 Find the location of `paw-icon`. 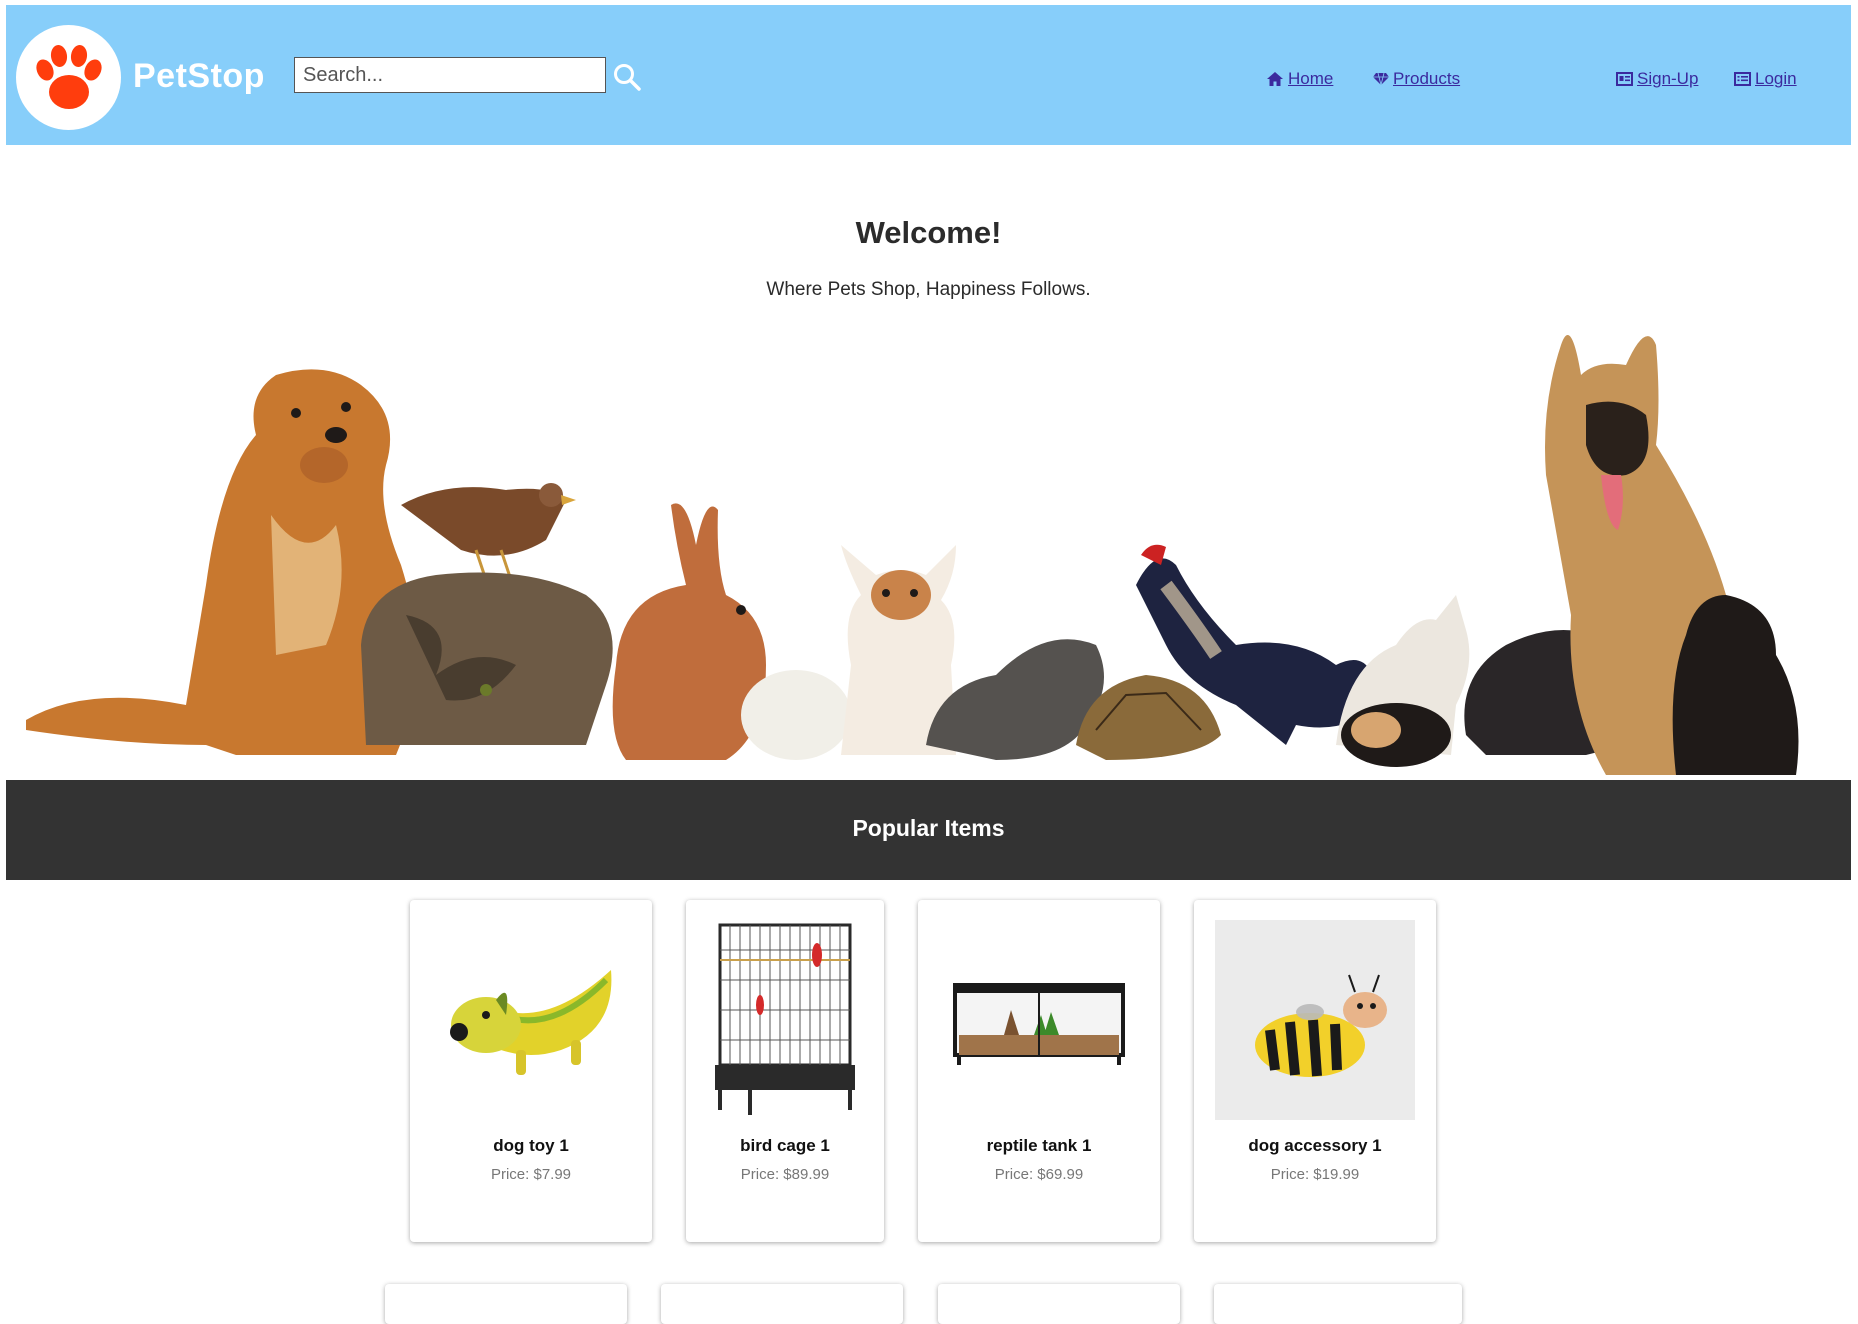

paw-icon is located at coordinates (69, 77).